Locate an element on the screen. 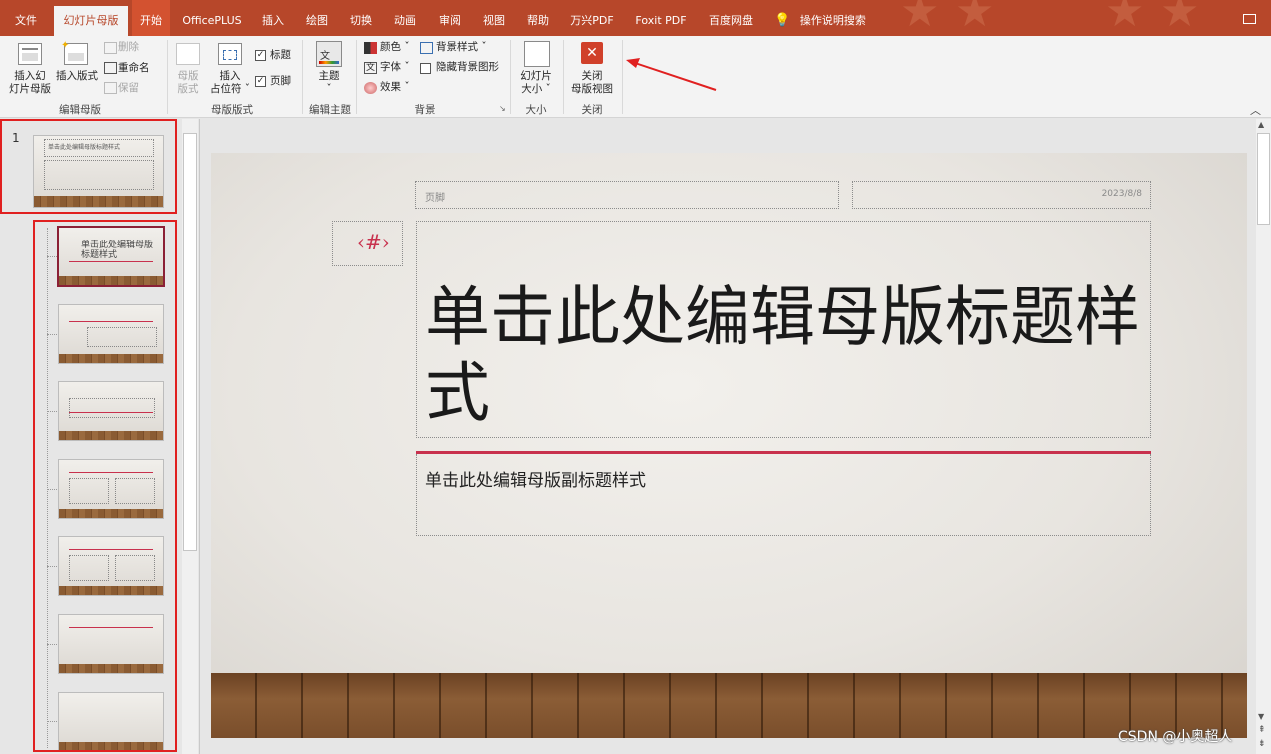 Image resolution: width=1271 pixels, height=754 pixels. group-label-size: 大小 is located at coordinates (536, 110).